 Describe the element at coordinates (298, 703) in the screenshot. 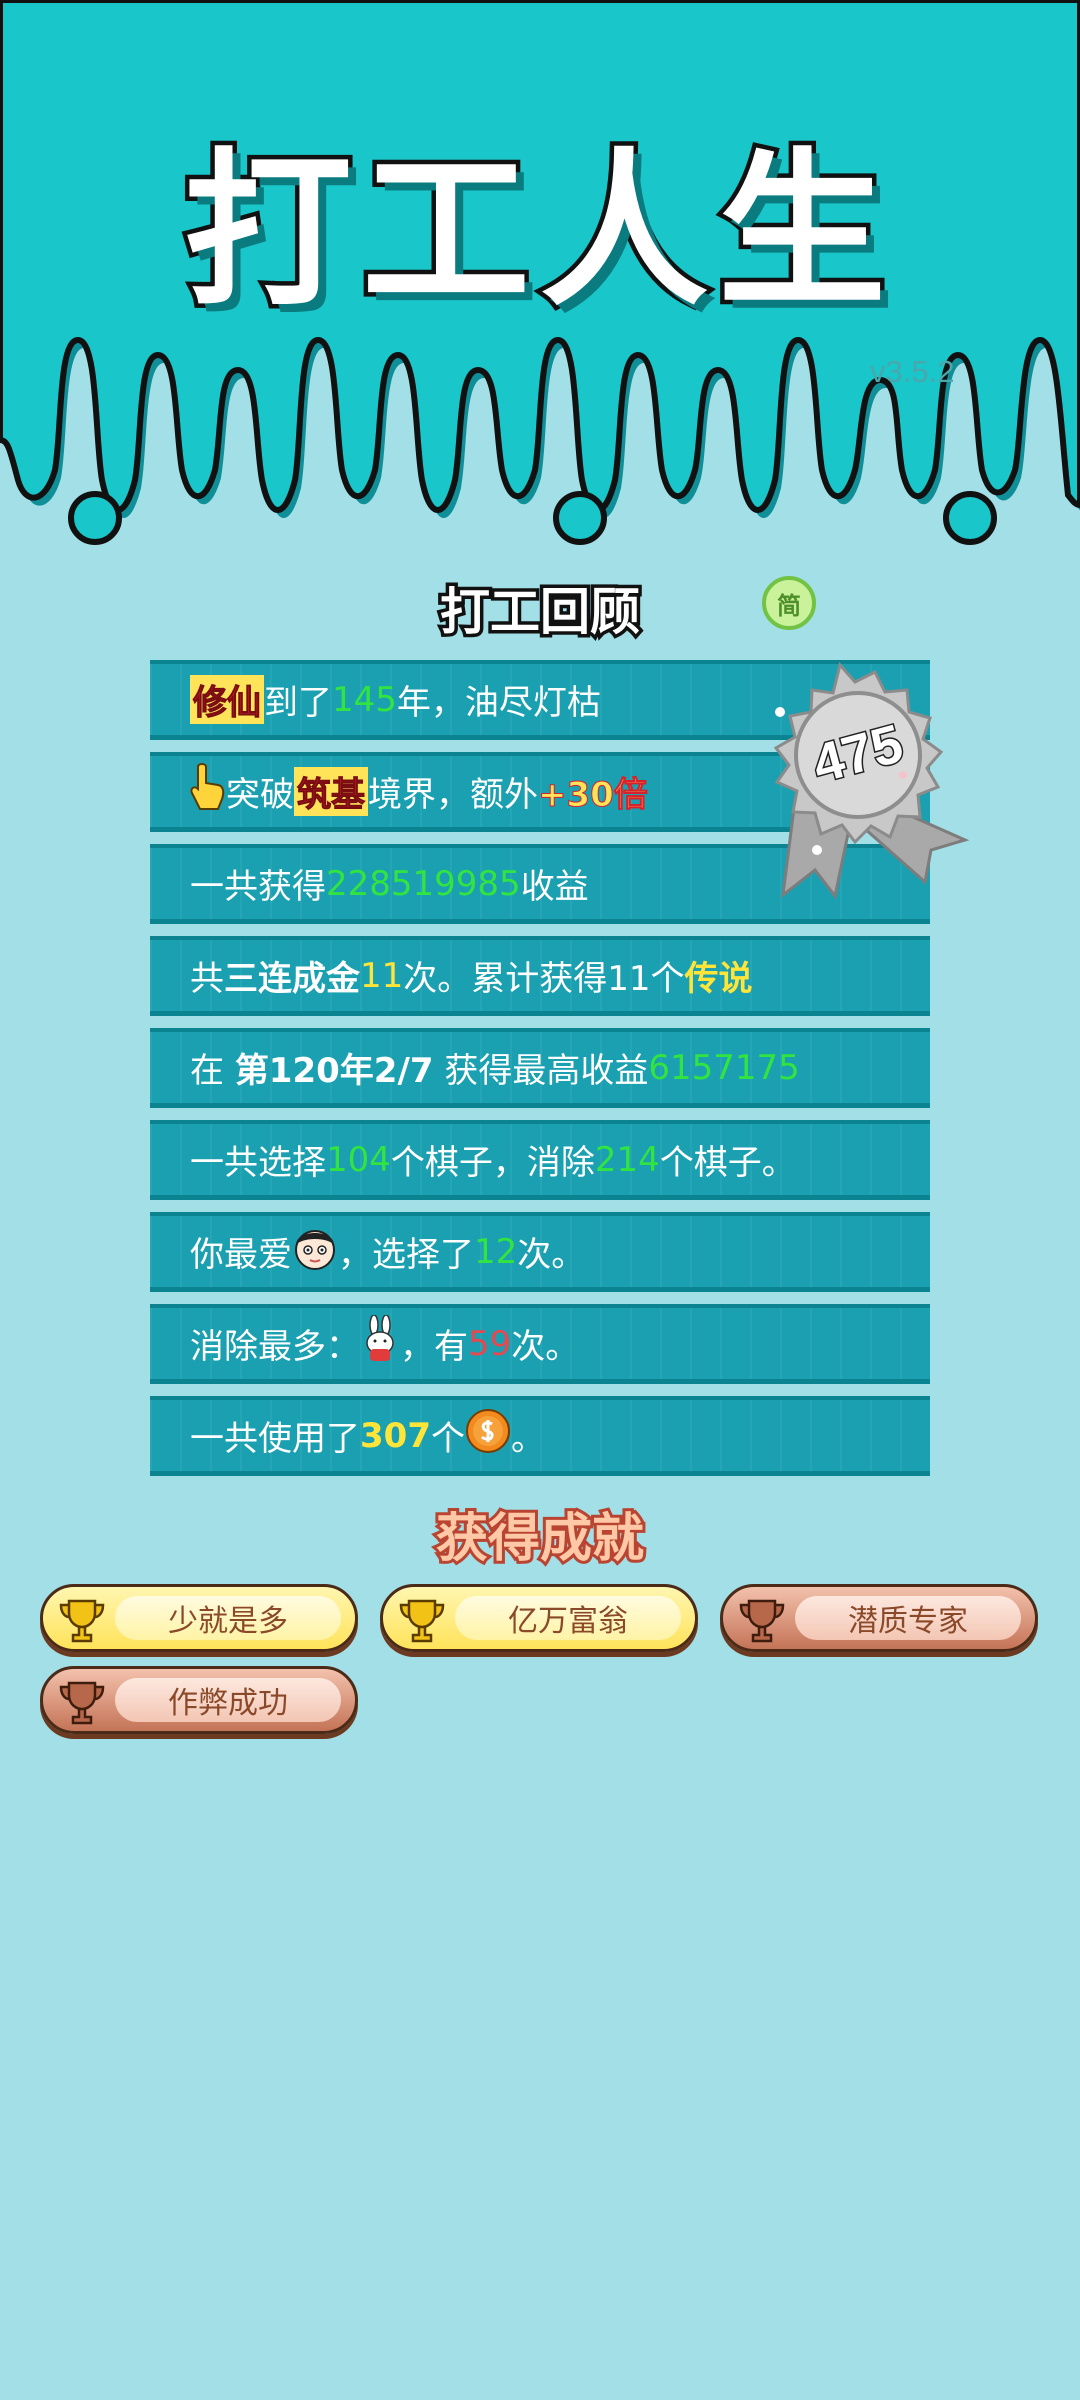

I see `row-text: 到了` at that location.